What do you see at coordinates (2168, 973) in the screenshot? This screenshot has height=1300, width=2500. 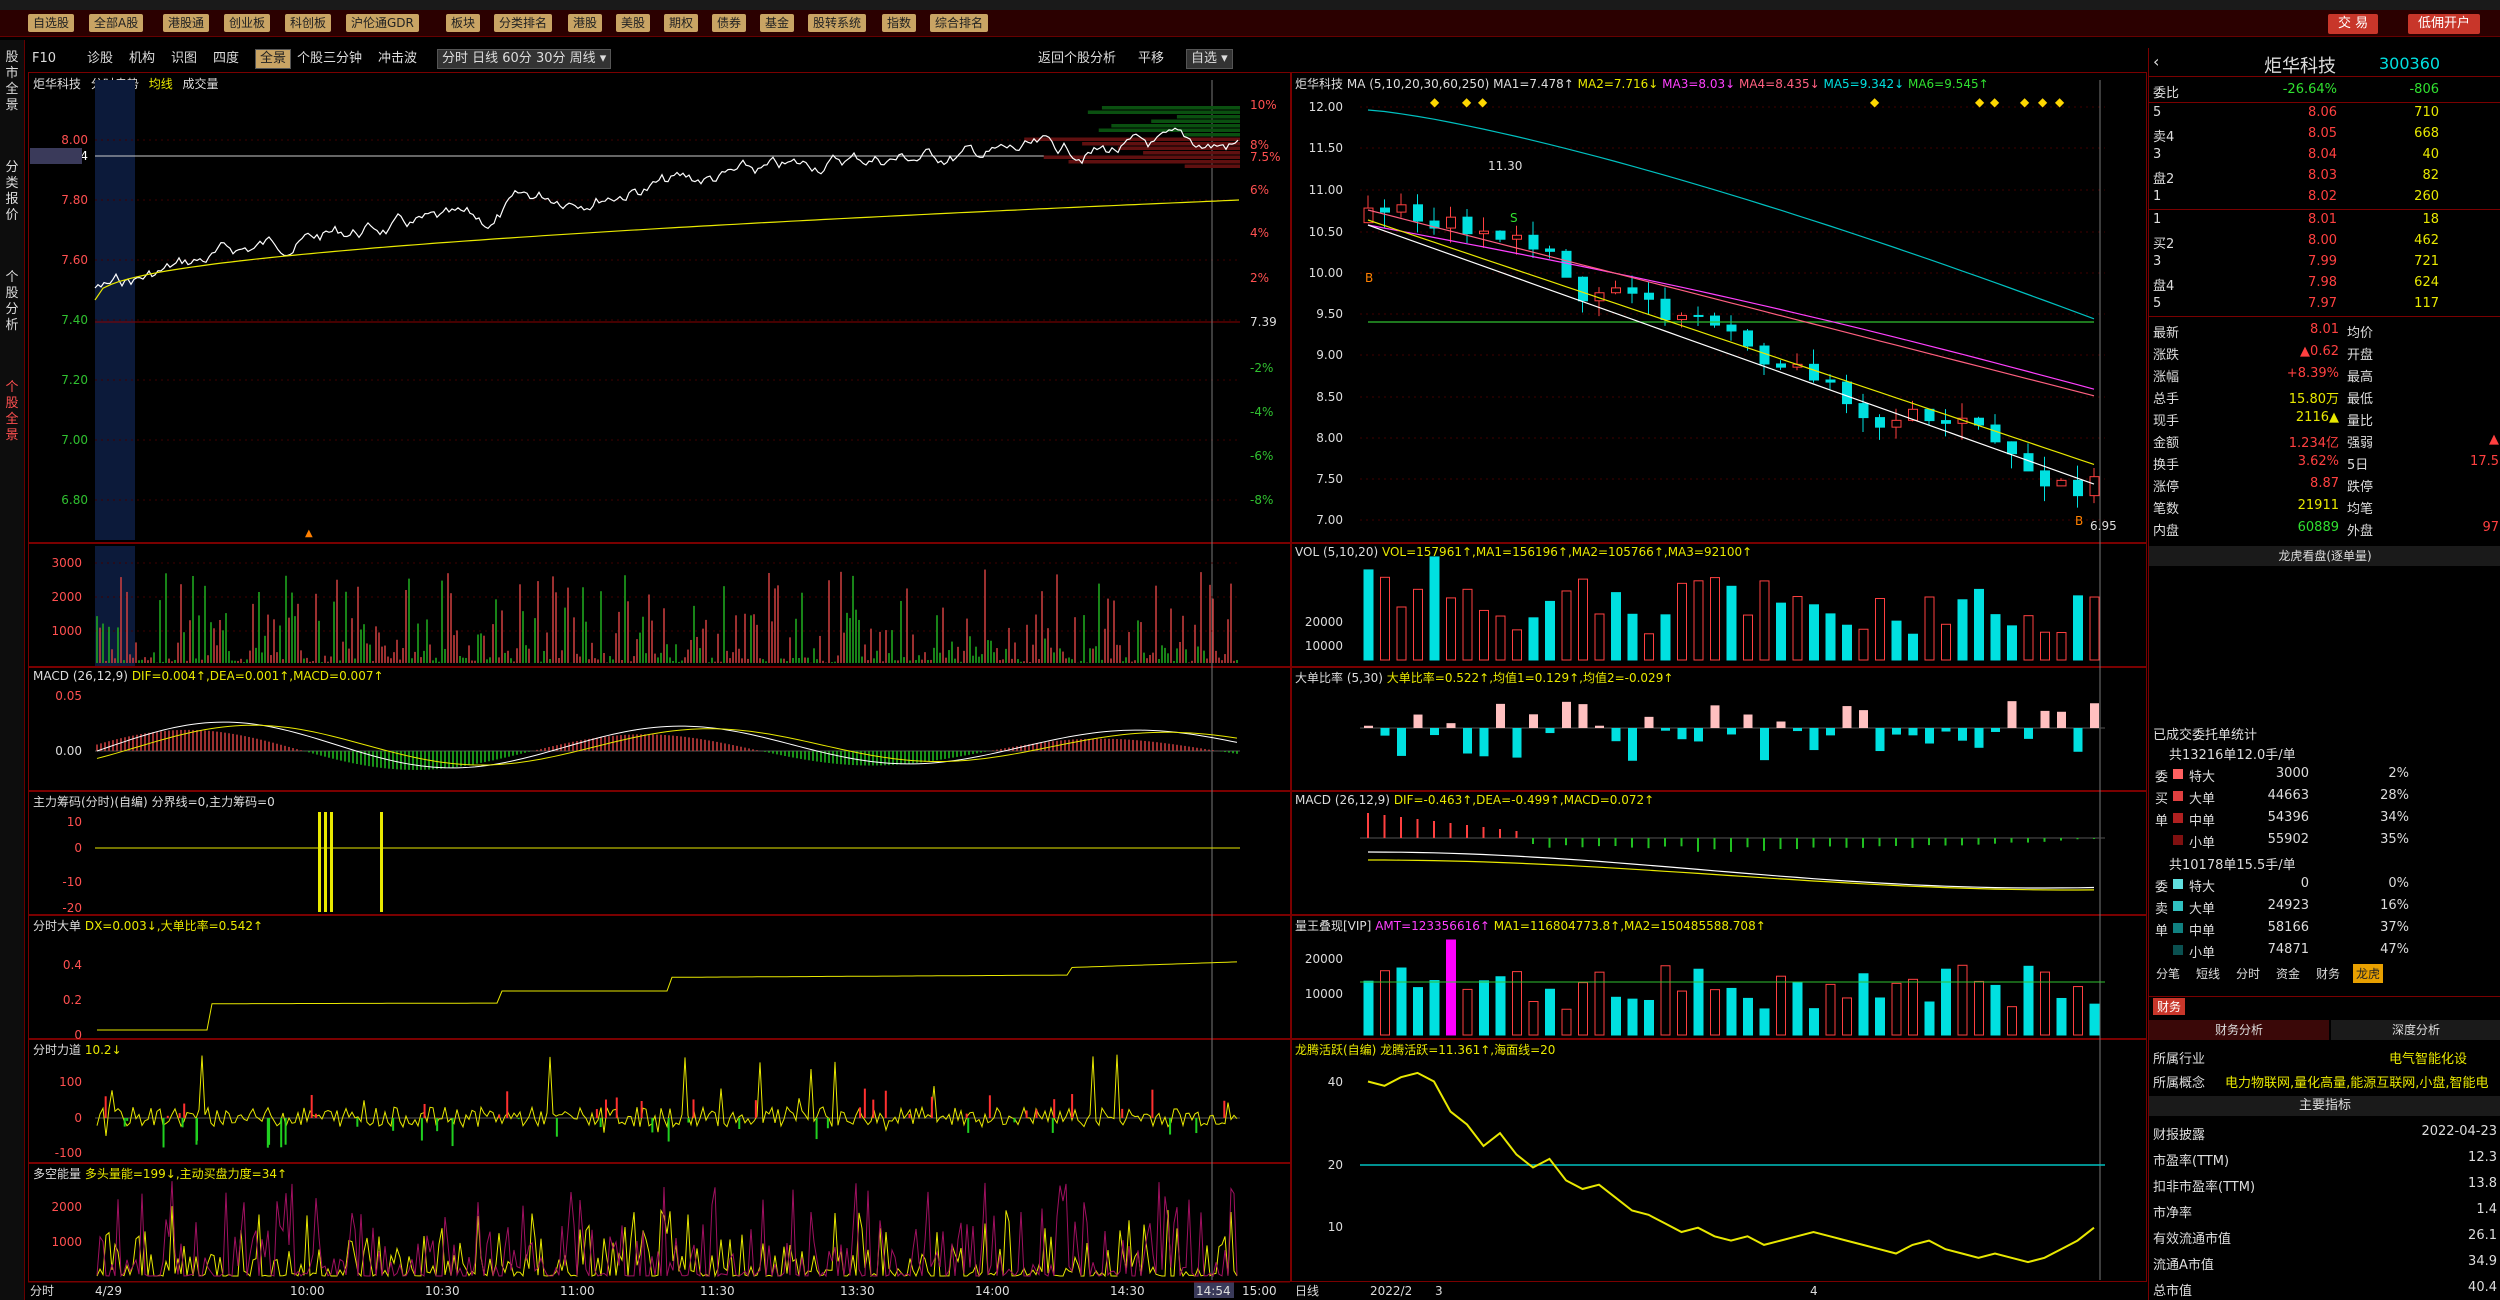 I see `right-tab-0: 分笔` at bounding box center [2168, 973].